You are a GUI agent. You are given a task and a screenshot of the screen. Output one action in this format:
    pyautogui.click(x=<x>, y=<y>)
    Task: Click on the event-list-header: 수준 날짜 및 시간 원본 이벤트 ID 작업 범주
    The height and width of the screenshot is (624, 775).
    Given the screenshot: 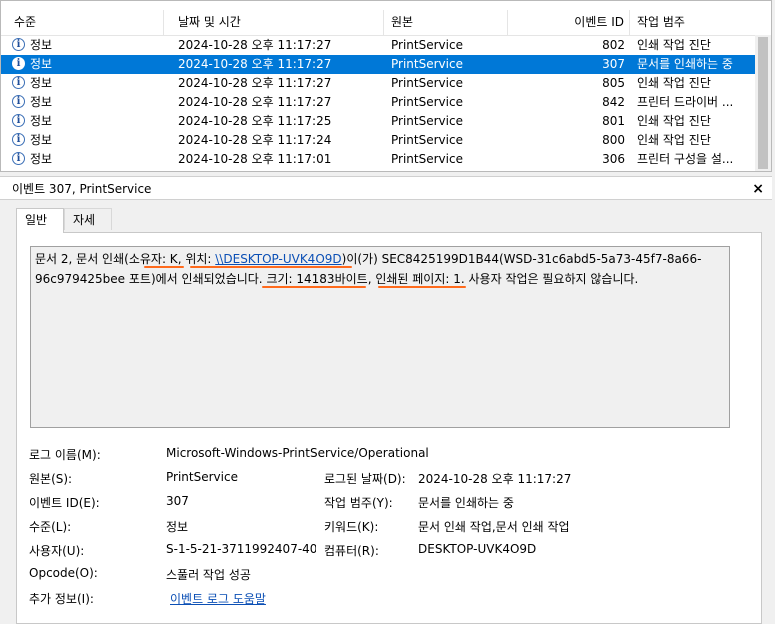 What is the action you would take?
    pyautogui.click(x=386, y=23)
    